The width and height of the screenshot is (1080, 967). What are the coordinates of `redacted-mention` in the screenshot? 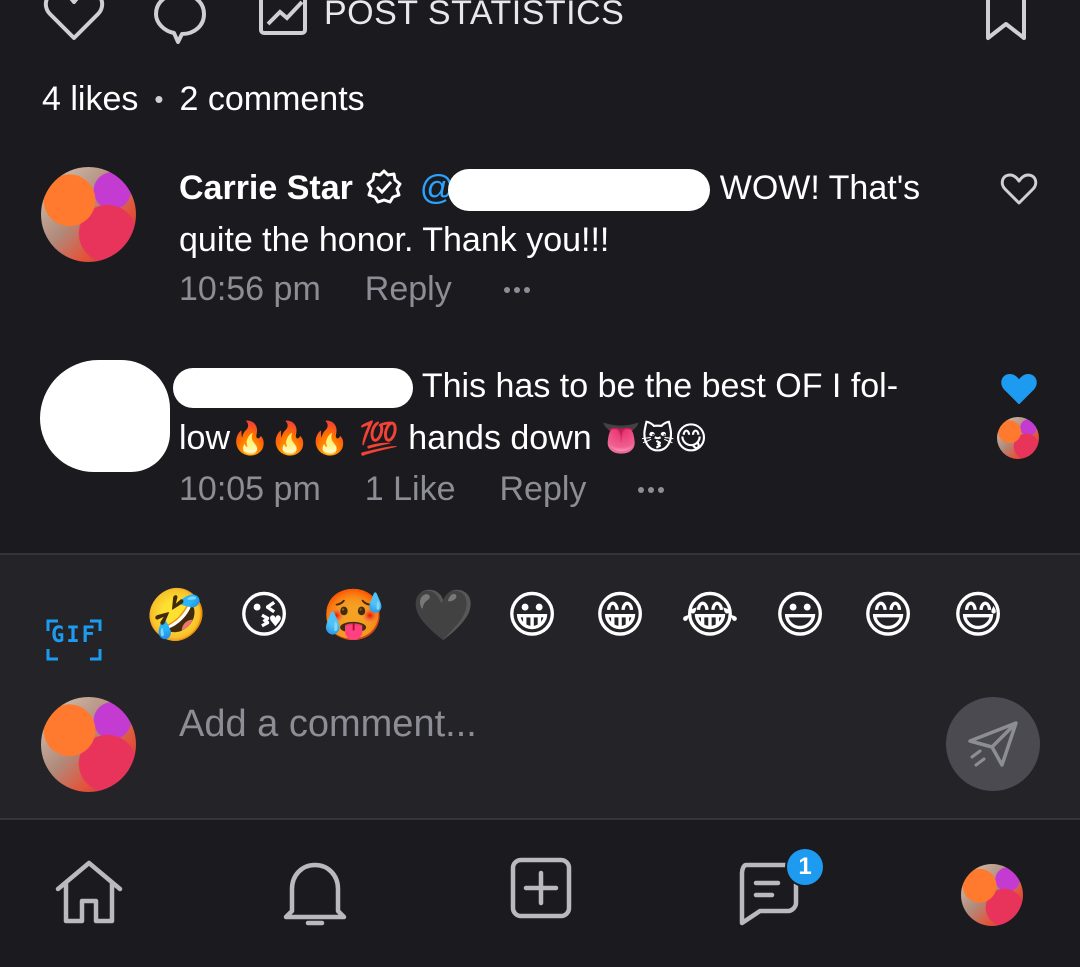 It's located at (579, 190).